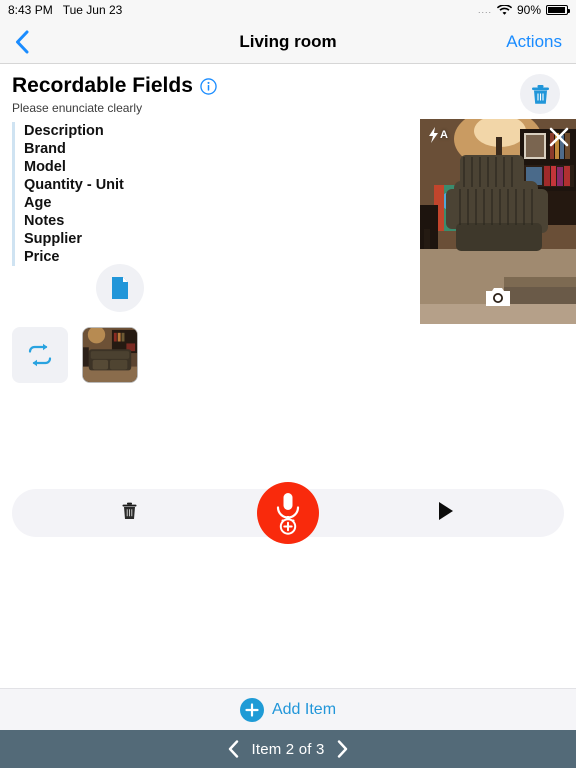 This screenshot has width=576, height=768. I want to click on battery-percent: 90%, so click(528, 10).